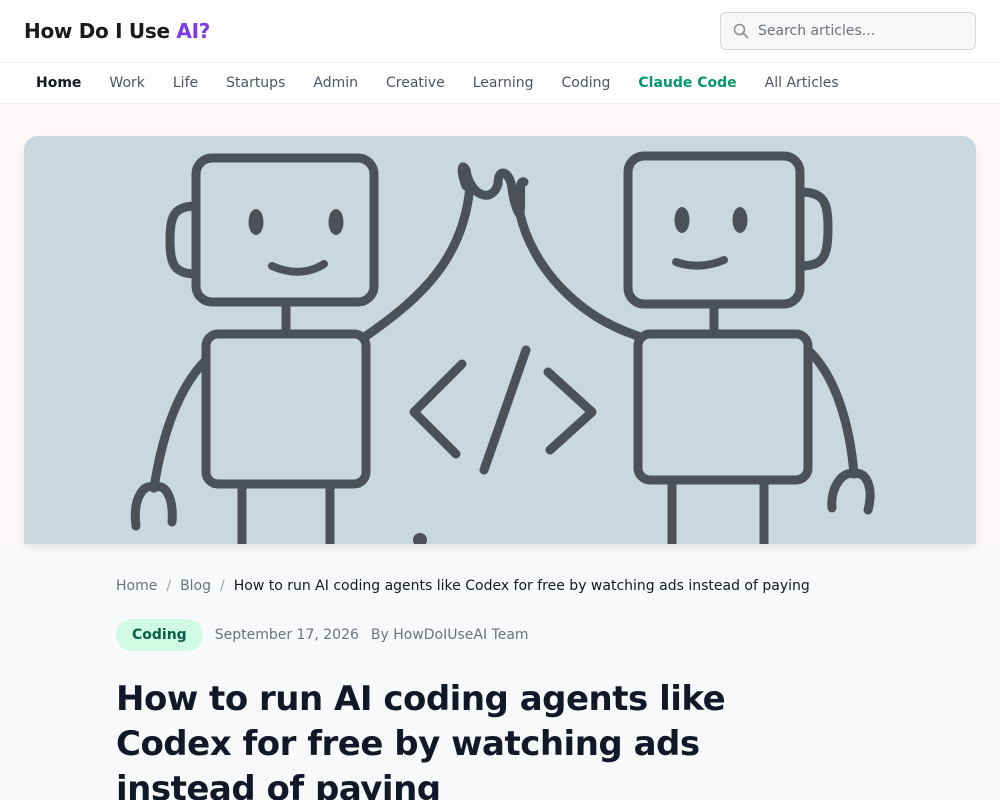 This screenshot has width=1000, height=800. What do you see at coordinates (503, 83) in the screenshot?
I see `nav-item-learning: Learning` at bounding box center [503, 83].